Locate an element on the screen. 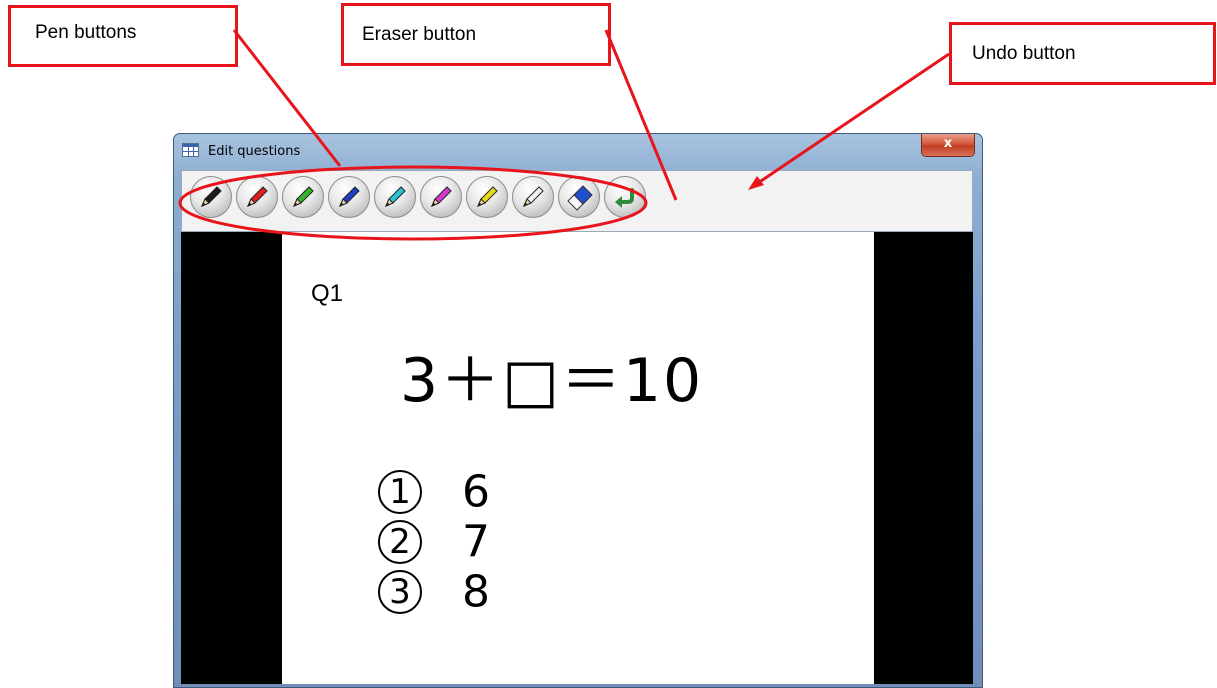  choice-1: 16 is located at coordinates (434, 491).